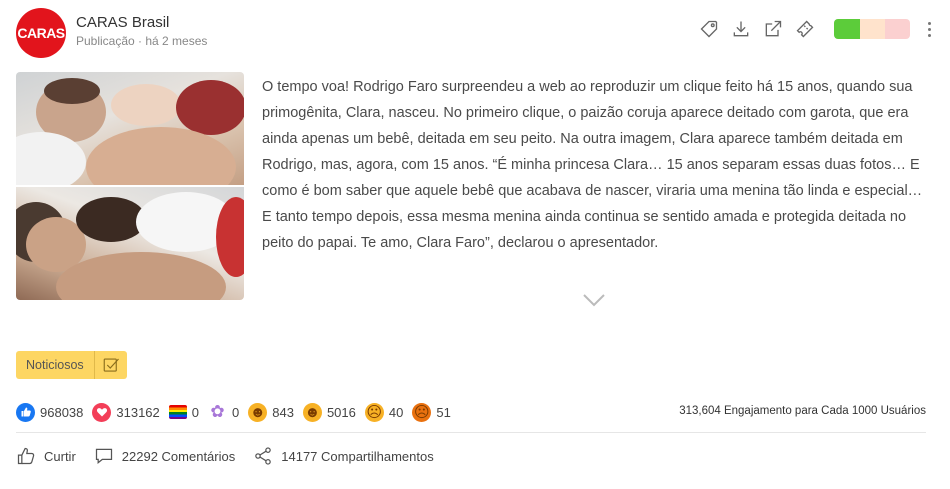 The width and height of the screenshot is (950, 489). I want to click on engagement-label: Engajamento para Cada 1000 Usuários, so click(824, 411).